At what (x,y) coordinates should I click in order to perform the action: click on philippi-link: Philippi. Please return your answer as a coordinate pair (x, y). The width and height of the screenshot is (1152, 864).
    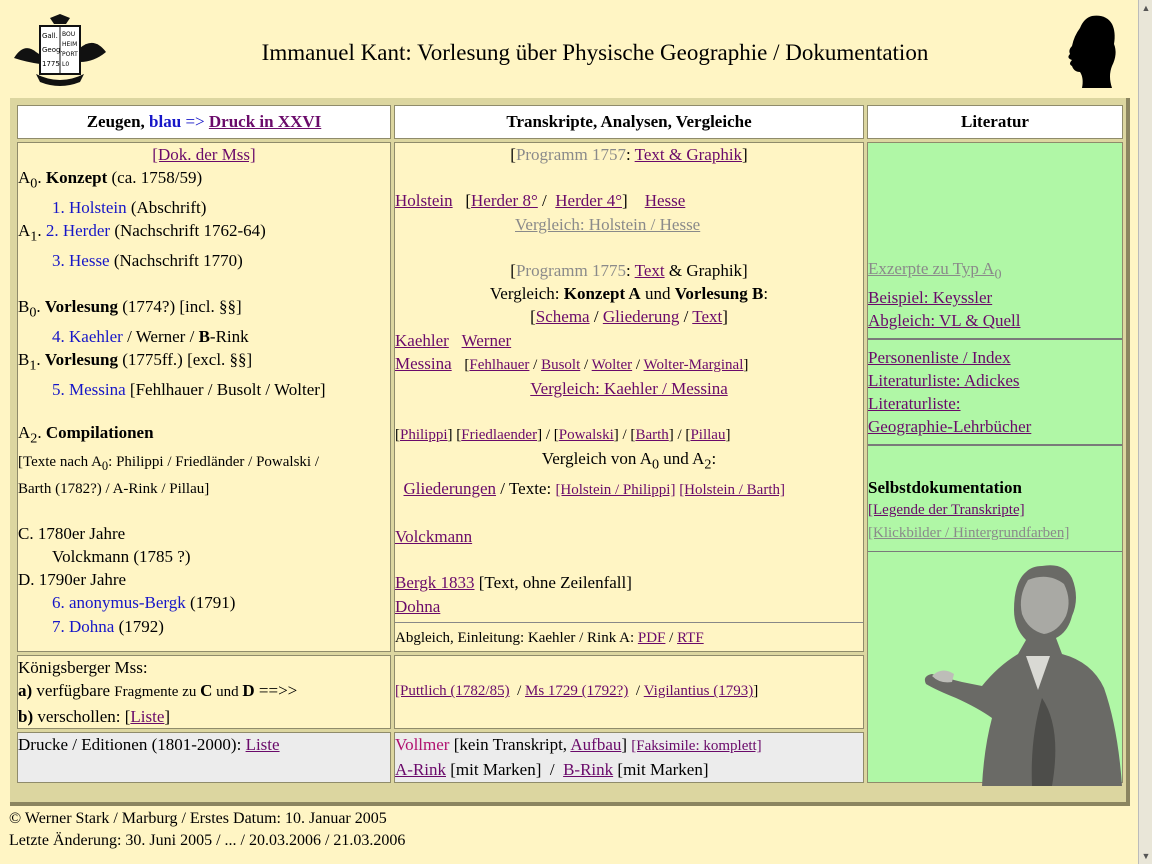
    Looking at the image, I should click on (424, 435).